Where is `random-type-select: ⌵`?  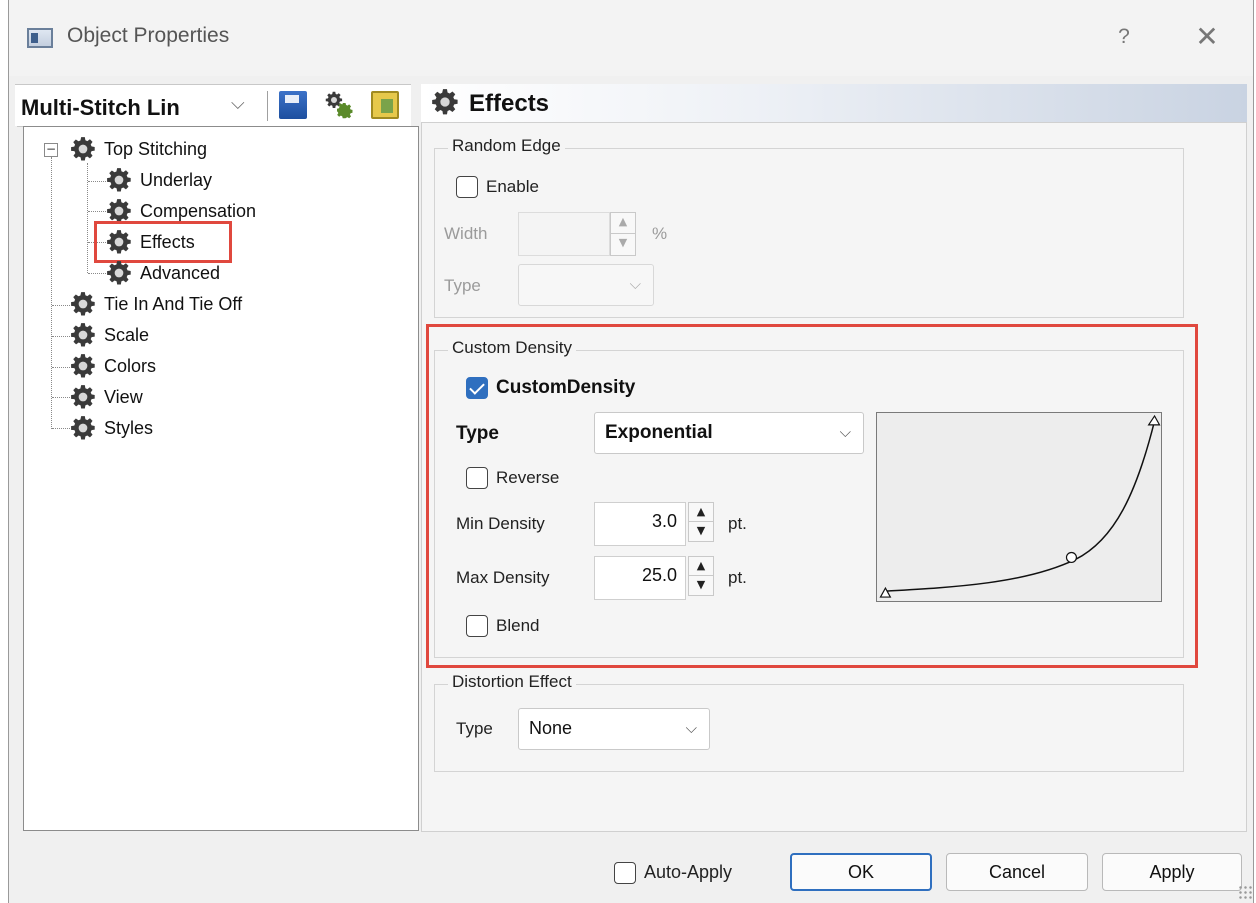
random-type-select: ⌵ is located at coordinates (586, 285).